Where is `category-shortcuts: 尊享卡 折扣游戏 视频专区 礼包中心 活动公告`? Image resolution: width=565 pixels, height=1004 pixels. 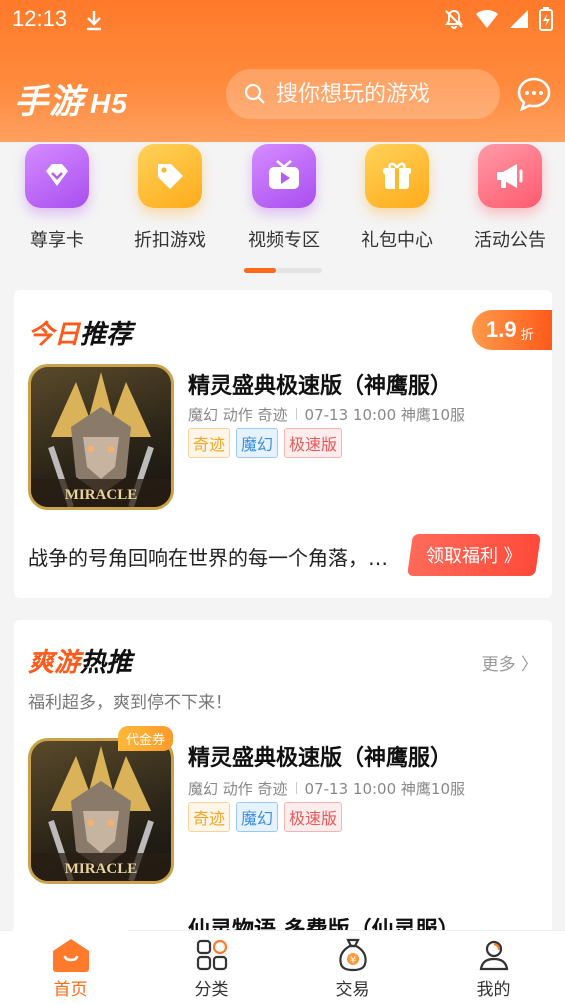 category-shortcuts: 尊享卡 折扣游戏 视频专区 礼包中心 活动公告 is located at coordinates (282, 212).